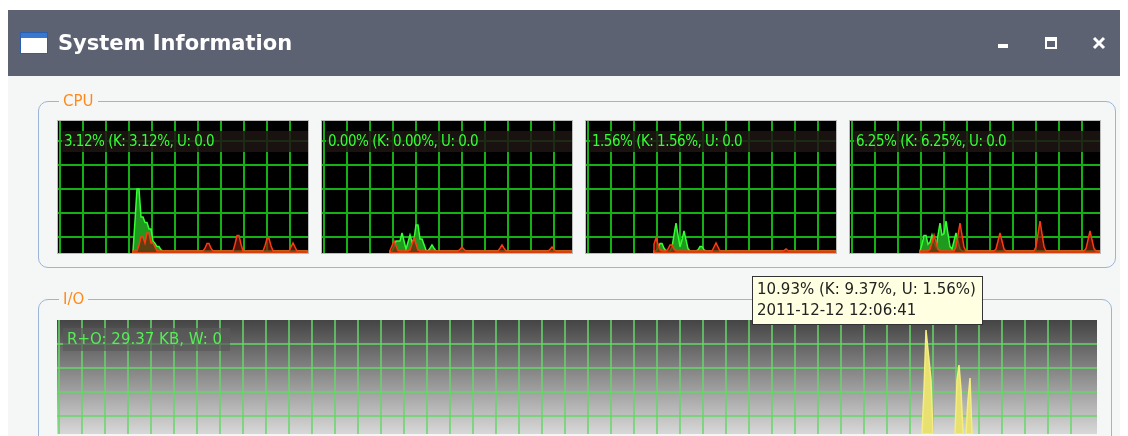 The height and width of the screenshot is (436, 1128). I want to click on group-label: I/O, so click(74, 299).